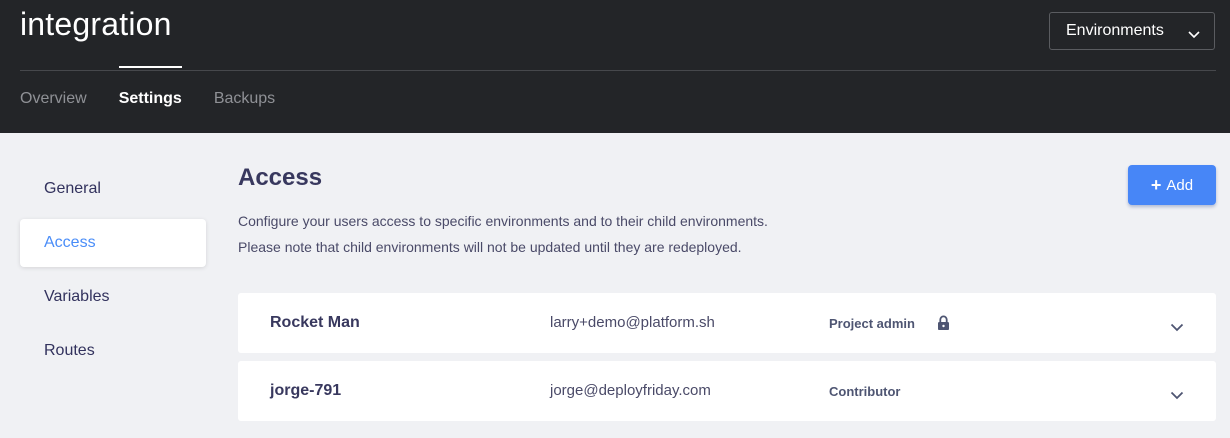  What do you see at coordinates (113, 351) in the screenshot?
I see `sidebar-item-routes: Routes` at bounding box center [113, 351].